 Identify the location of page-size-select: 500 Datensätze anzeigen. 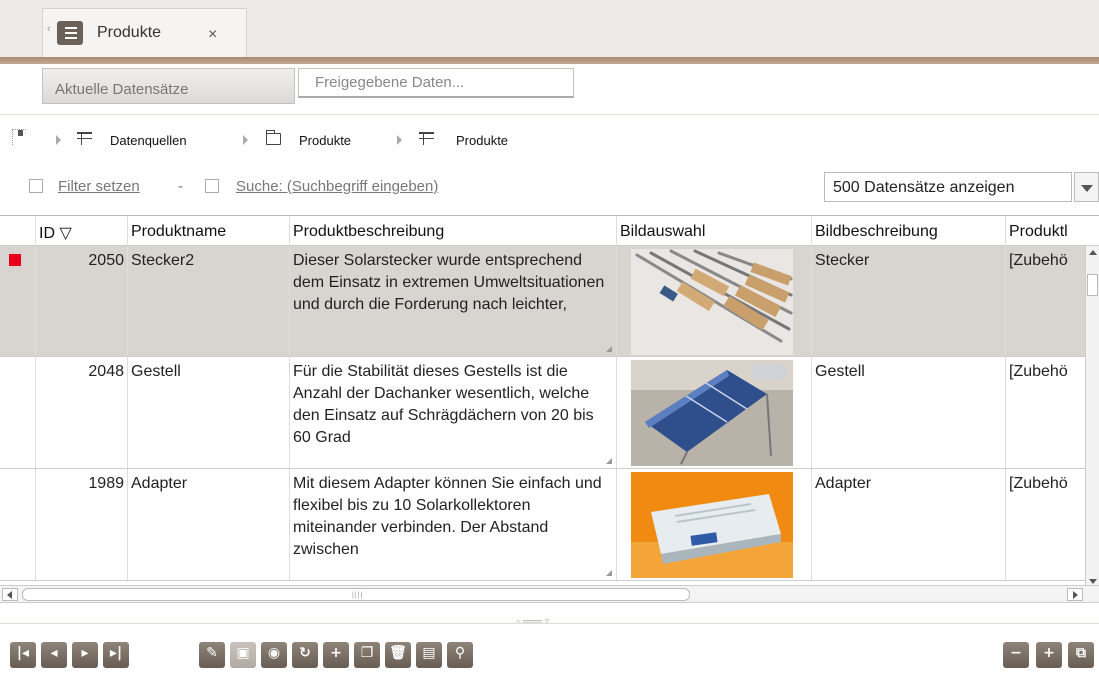
(948, 187).